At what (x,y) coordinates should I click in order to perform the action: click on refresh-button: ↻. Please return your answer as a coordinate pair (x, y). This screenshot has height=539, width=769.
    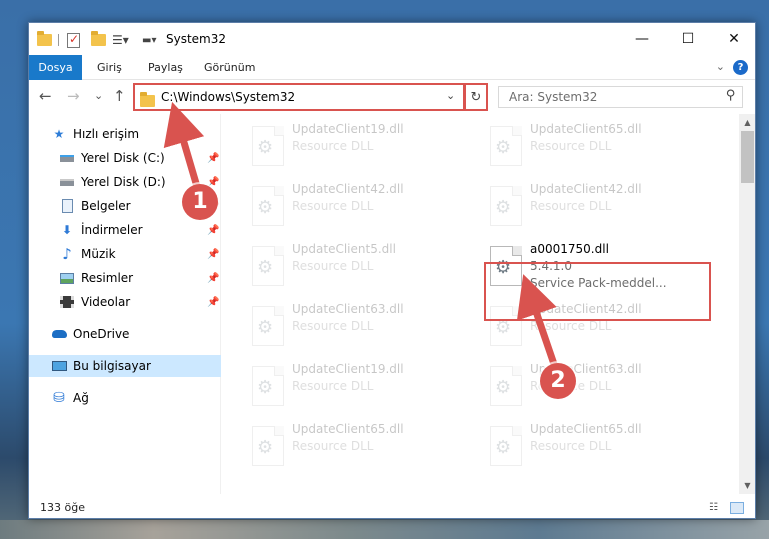
    Looking at the image, I should click on (476, 97).